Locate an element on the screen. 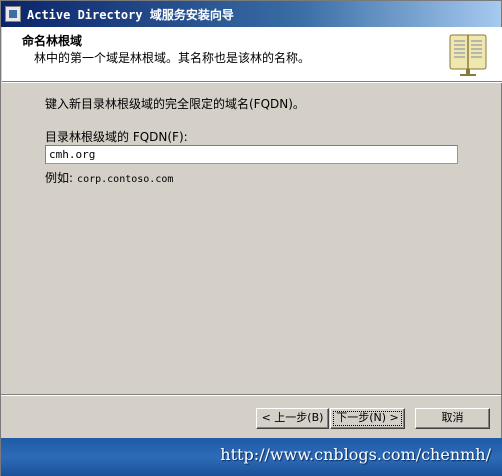 The image size is (502, 476). page-title: 命名林根域 is located at coordinates (52, 41).